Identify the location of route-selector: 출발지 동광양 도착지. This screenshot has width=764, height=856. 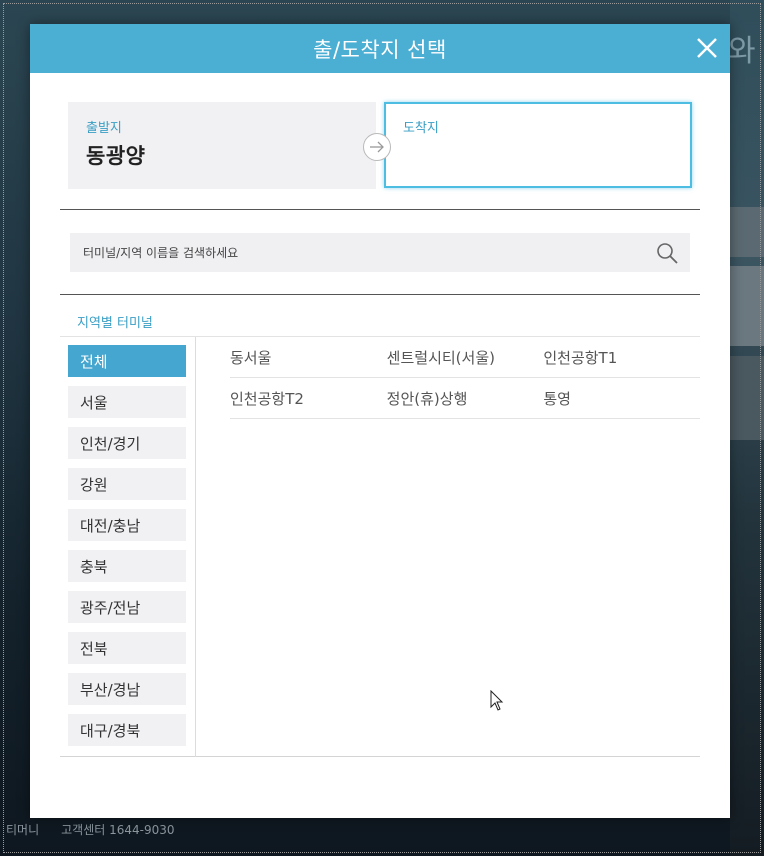
(380, 146).